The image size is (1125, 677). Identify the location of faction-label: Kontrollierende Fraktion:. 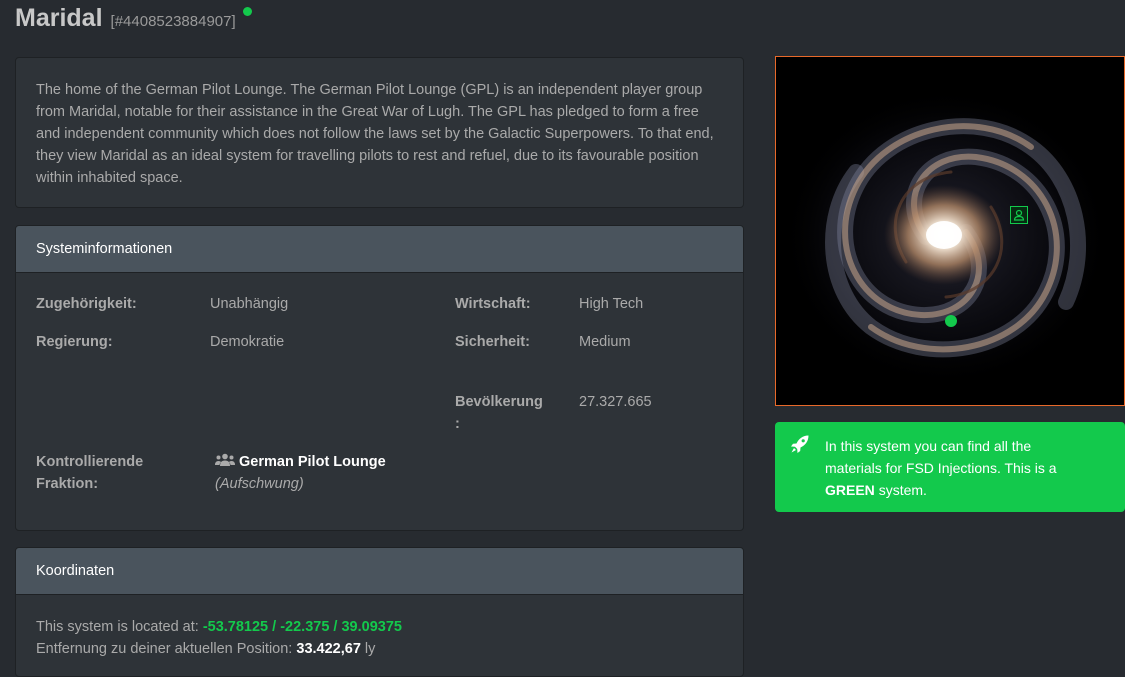
(89, 473).